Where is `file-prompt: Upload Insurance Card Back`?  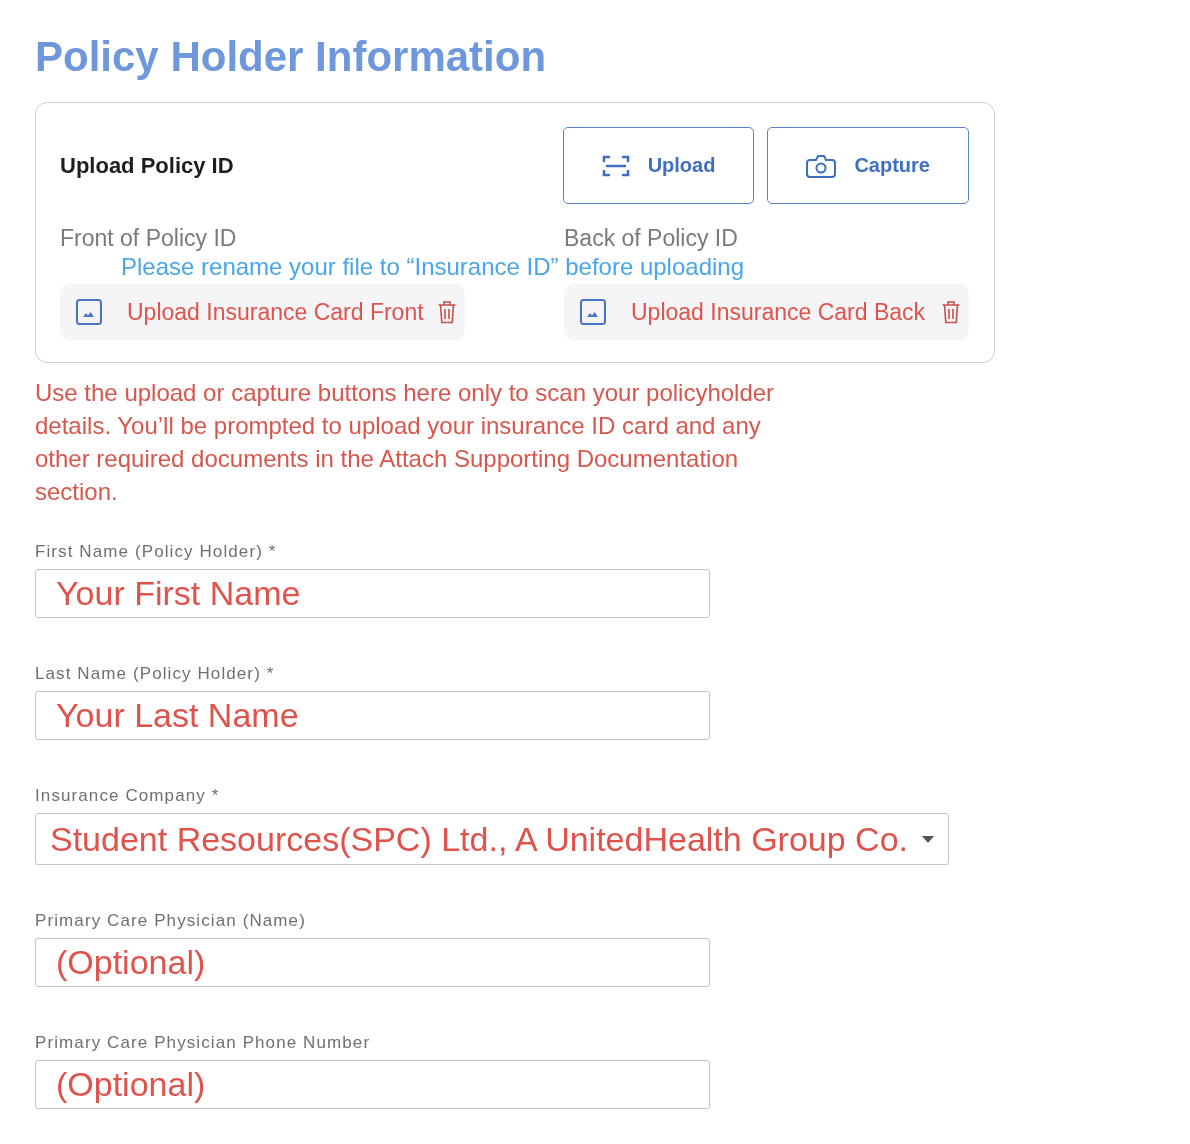 file-prompt: Upload Insurance Card Back is located at coordinates (778, 312).